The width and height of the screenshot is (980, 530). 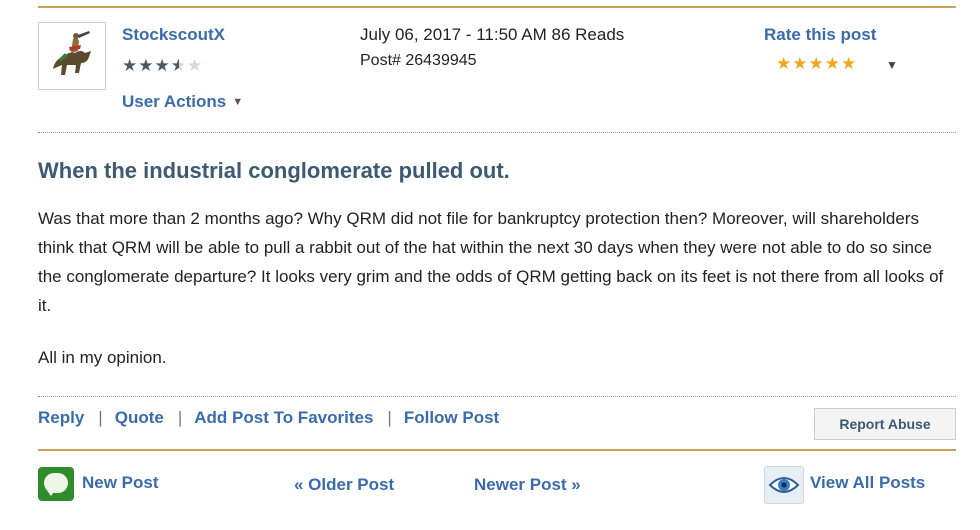 What do you see at coordinates (72, 53) in the screenshot?
I see `knight-on-horse-icon` at bounding box center [72, 53].